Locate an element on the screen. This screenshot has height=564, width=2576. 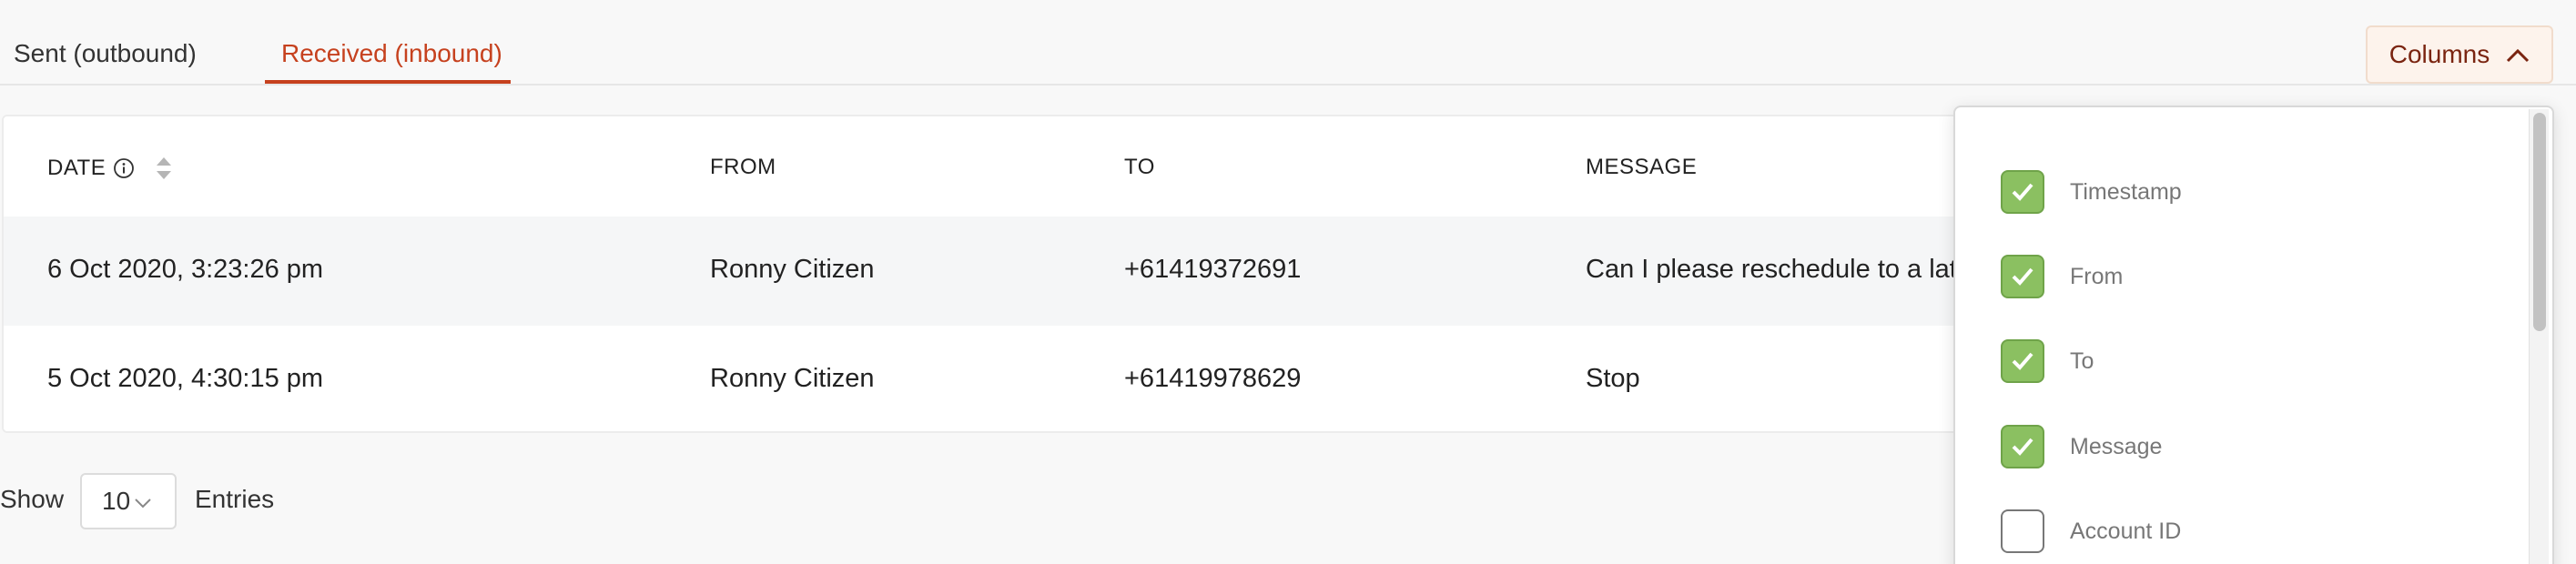
column-option-label: Message is located at coordinates (2116, 446).